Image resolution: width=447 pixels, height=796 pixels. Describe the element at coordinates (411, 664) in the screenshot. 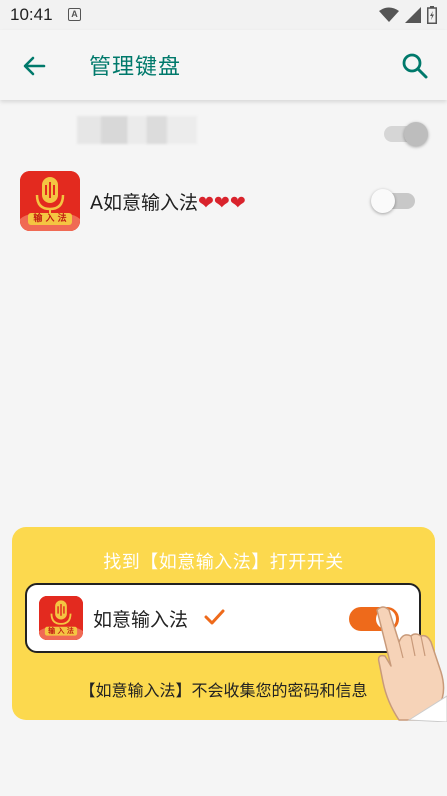

I see `pointing-hand-icon` at that location.